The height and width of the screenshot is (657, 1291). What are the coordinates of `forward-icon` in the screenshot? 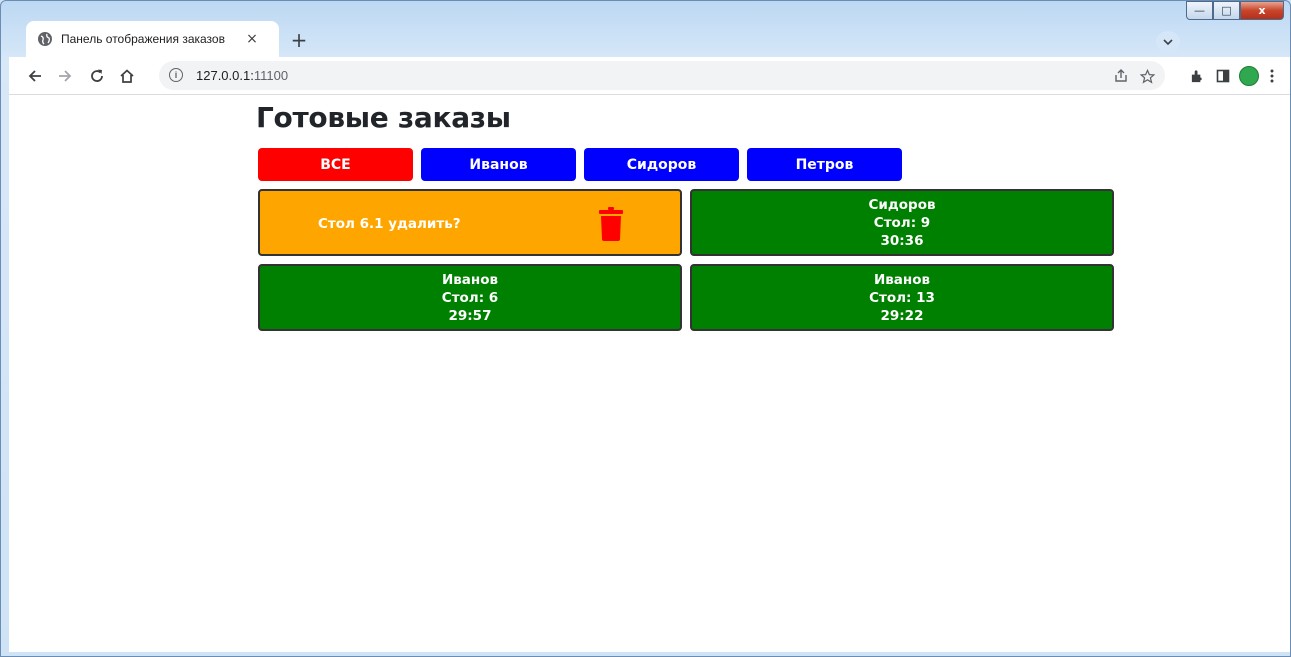 It's located at (65, 76).